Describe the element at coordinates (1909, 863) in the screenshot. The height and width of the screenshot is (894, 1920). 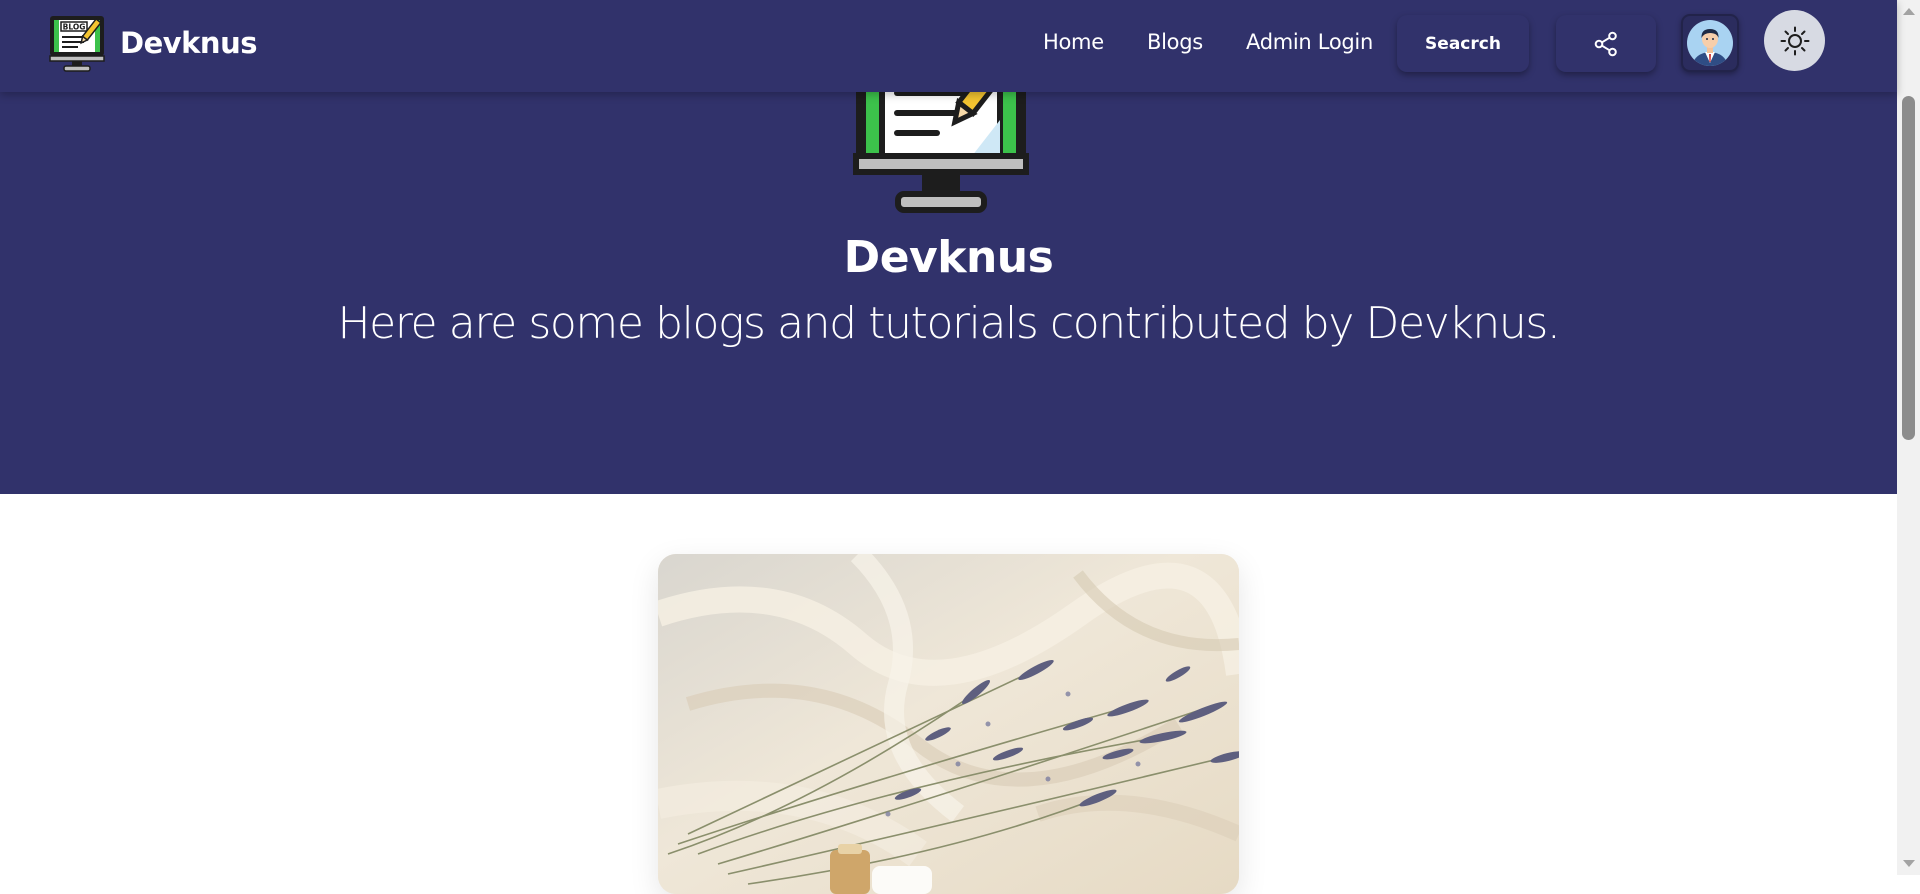
I see `scroll-down-arrow-icon` at that location.